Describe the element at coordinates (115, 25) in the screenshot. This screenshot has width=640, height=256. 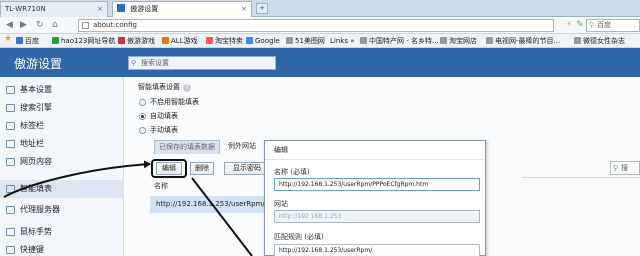
I see `address-text: about:config` at that location.